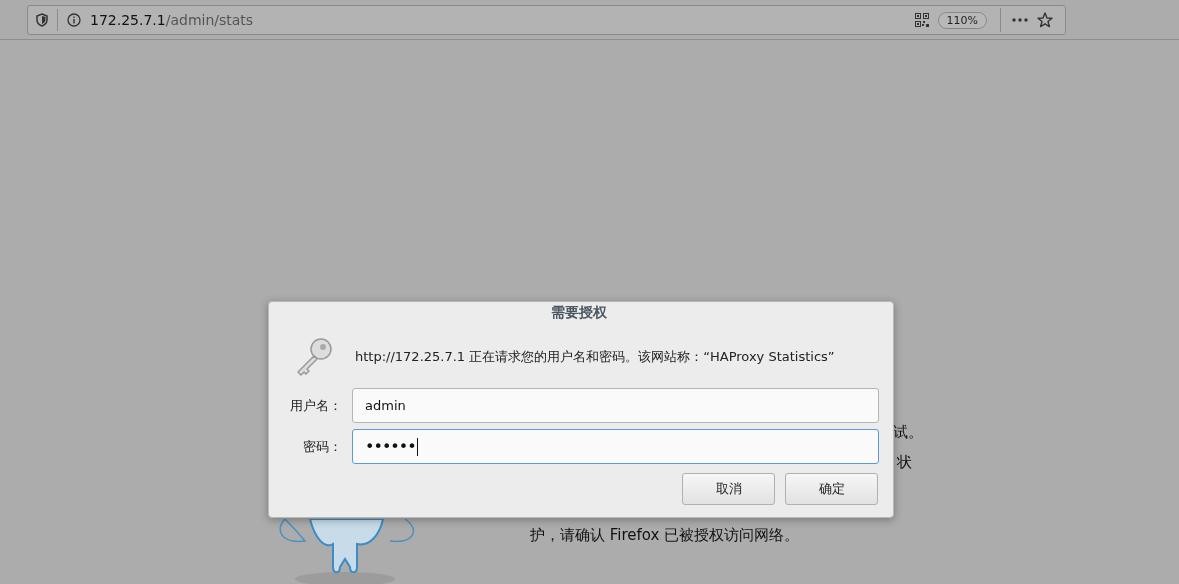 Image resolution: width=1179 pixels, height=584 pixels. I want to click on field-label: 密码：, so click(322, 446).